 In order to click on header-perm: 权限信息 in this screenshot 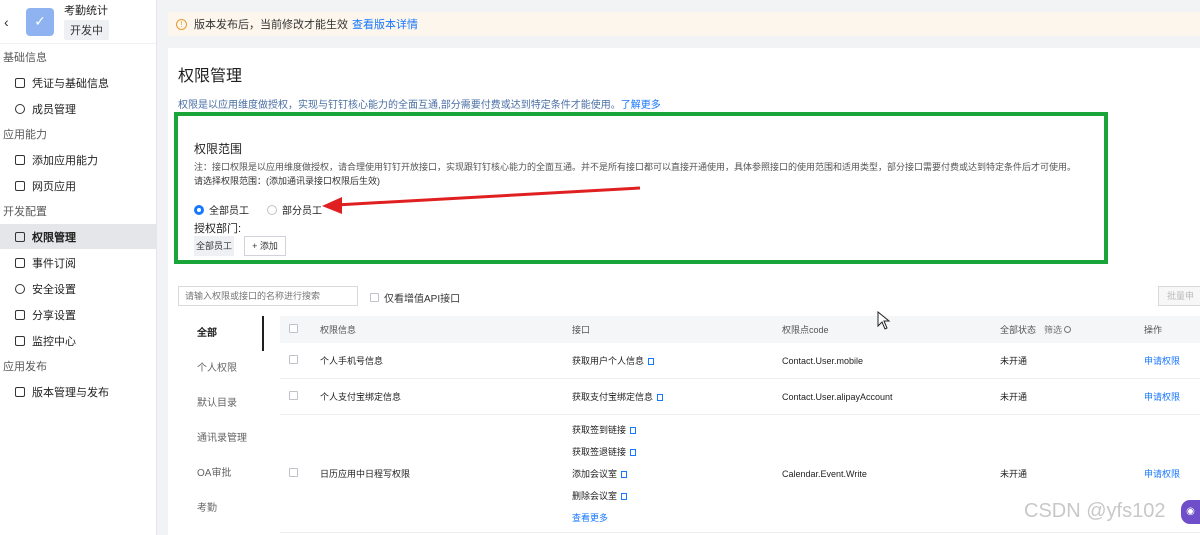, I will do `click(338, 330)`.